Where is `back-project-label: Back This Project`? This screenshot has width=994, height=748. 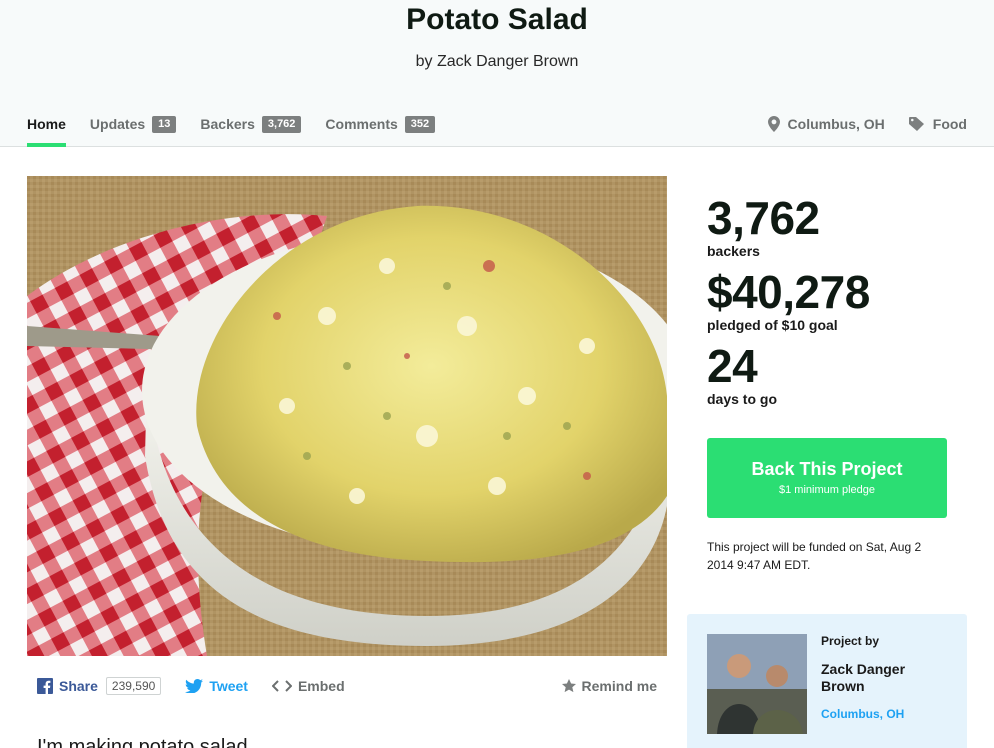
back-project-label: Back This Project is located at coordinates (827, 469).